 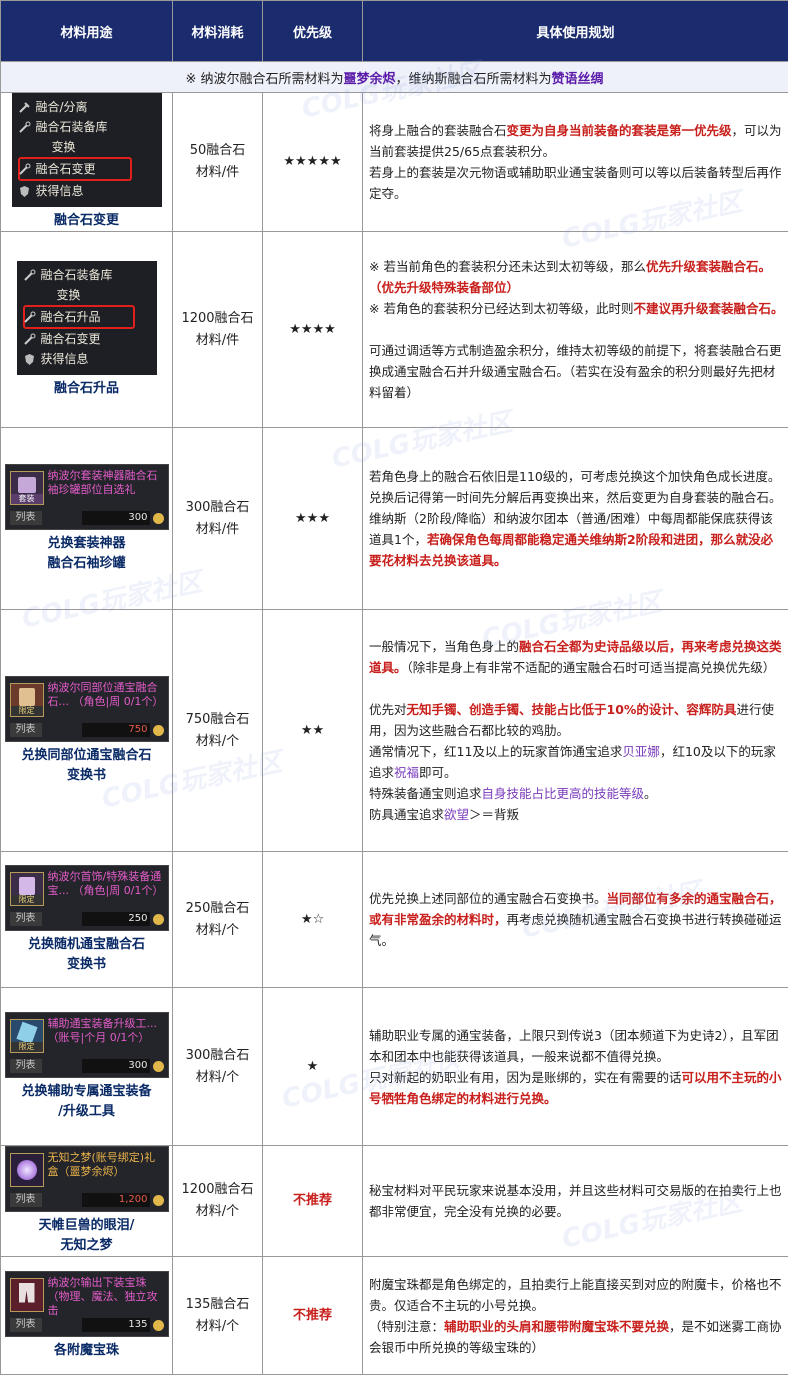 I want to click on cost-cell: 1200融合石材料/件, so click(x=218, y=330).